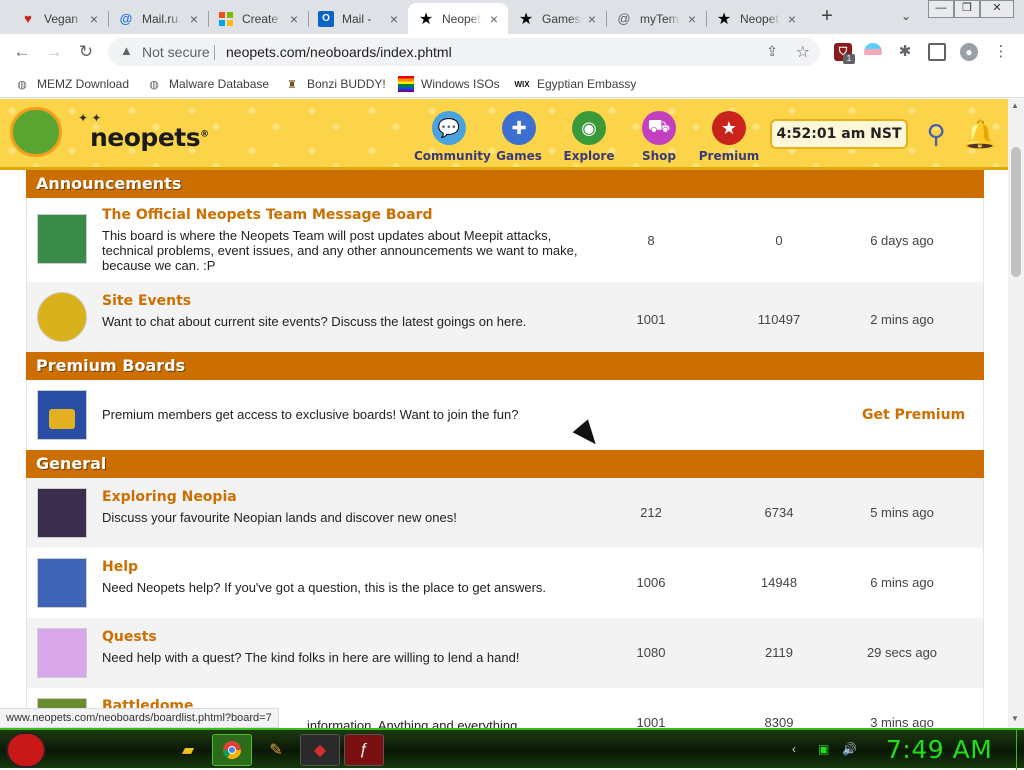 The width and height of the screenshot is (1024, 770). Describe the element at coordinates (519, 137) in the screenshot. I see `nav-games: ✚ Games` at that location.